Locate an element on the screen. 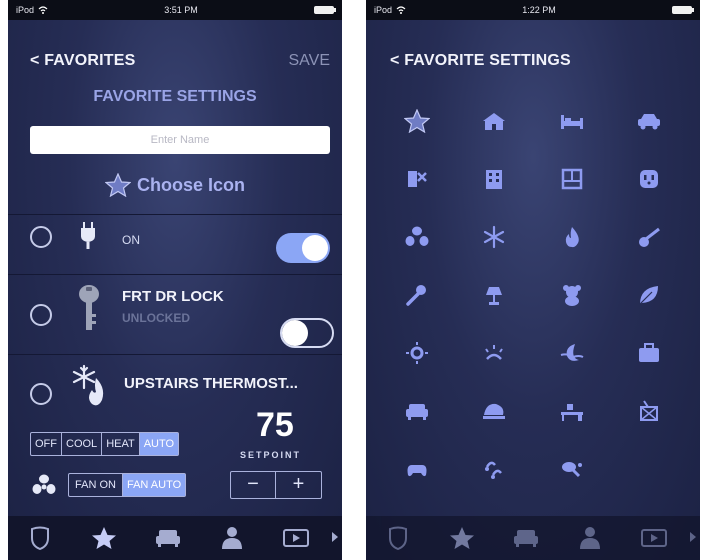 This screenshot has height=560, width=703. icon-option-bed is located at coordinates (572, 121).